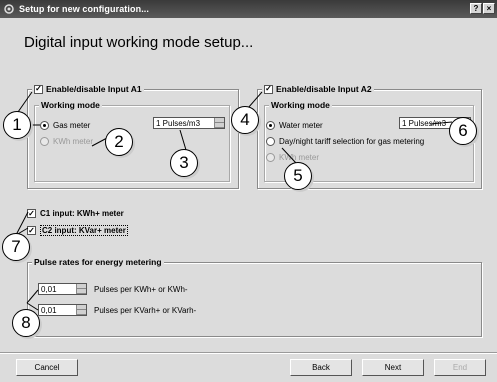 The image size is (497, 382). What do you see at coordinates (184, 163) in the screenshot?
I see `callout-3: 3` at bounding box center [184, 163].